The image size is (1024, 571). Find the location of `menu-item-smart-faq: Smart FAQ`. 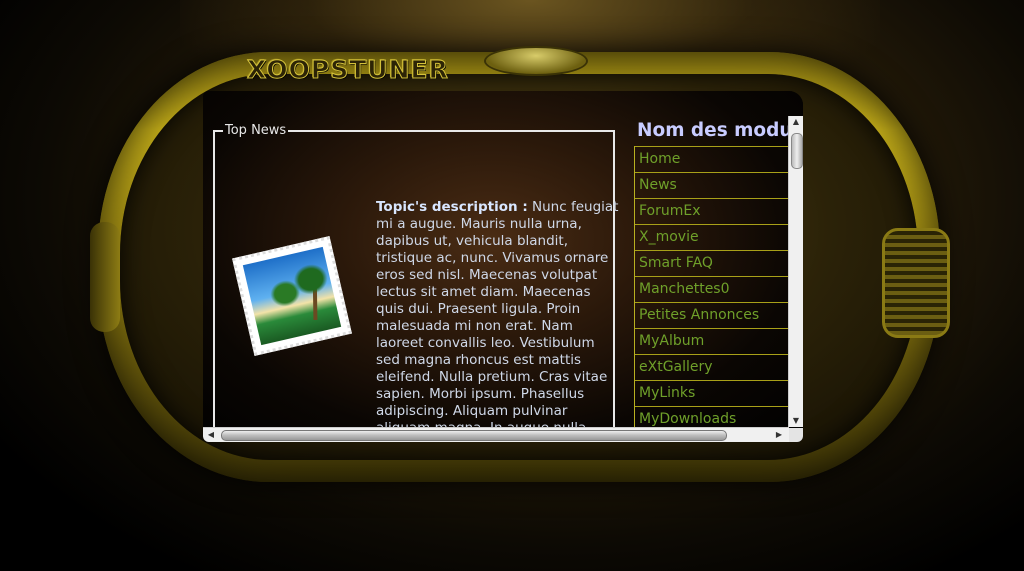

menu-item-smart-faq: Smart FAQ is located at coordinates (712, 263).